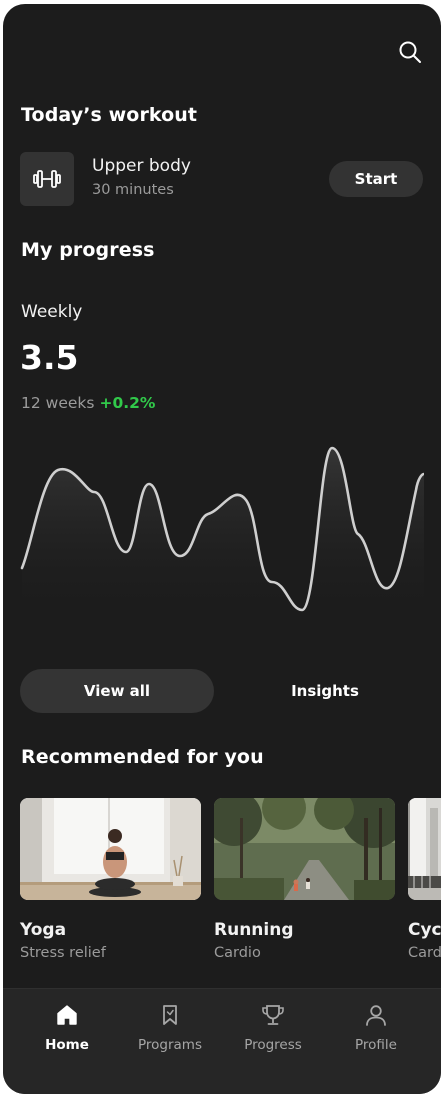  Describe the element at coordinates (376, 179) in the screenshot. I see `start-button: Start` at that location.